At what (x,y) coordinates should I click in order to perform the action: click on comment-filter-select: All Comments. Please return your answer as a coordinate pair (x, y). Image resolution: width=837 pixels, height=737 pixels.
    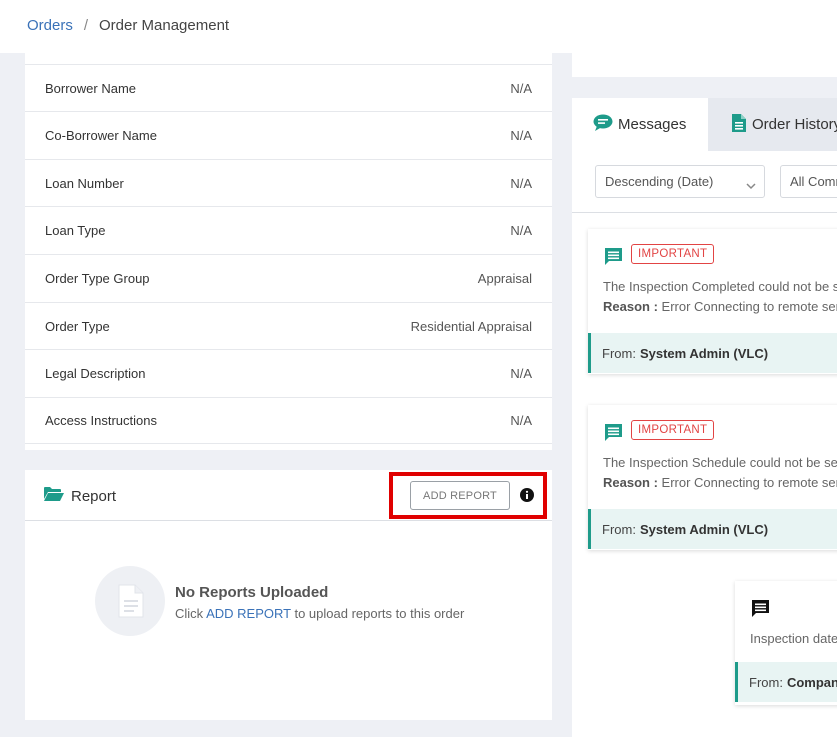
    Looking at the image, I should click on (808, 181).